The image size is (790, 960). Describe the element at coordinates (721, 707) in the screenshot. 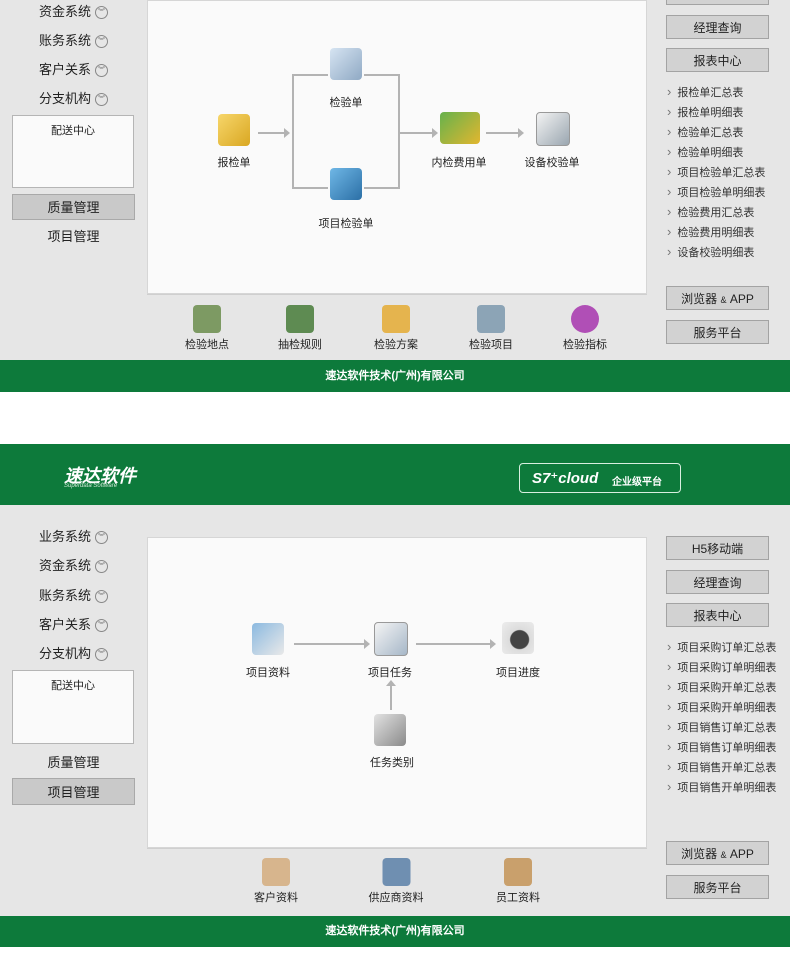

I see `report-link: 项目采购开单明细表` at that location.